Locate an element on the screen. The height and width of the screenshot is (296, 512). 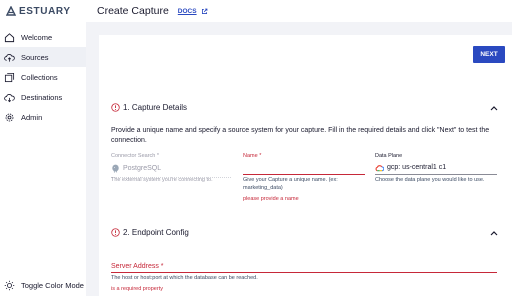
page-title: Create Capture is located at coordinates (133, 11).